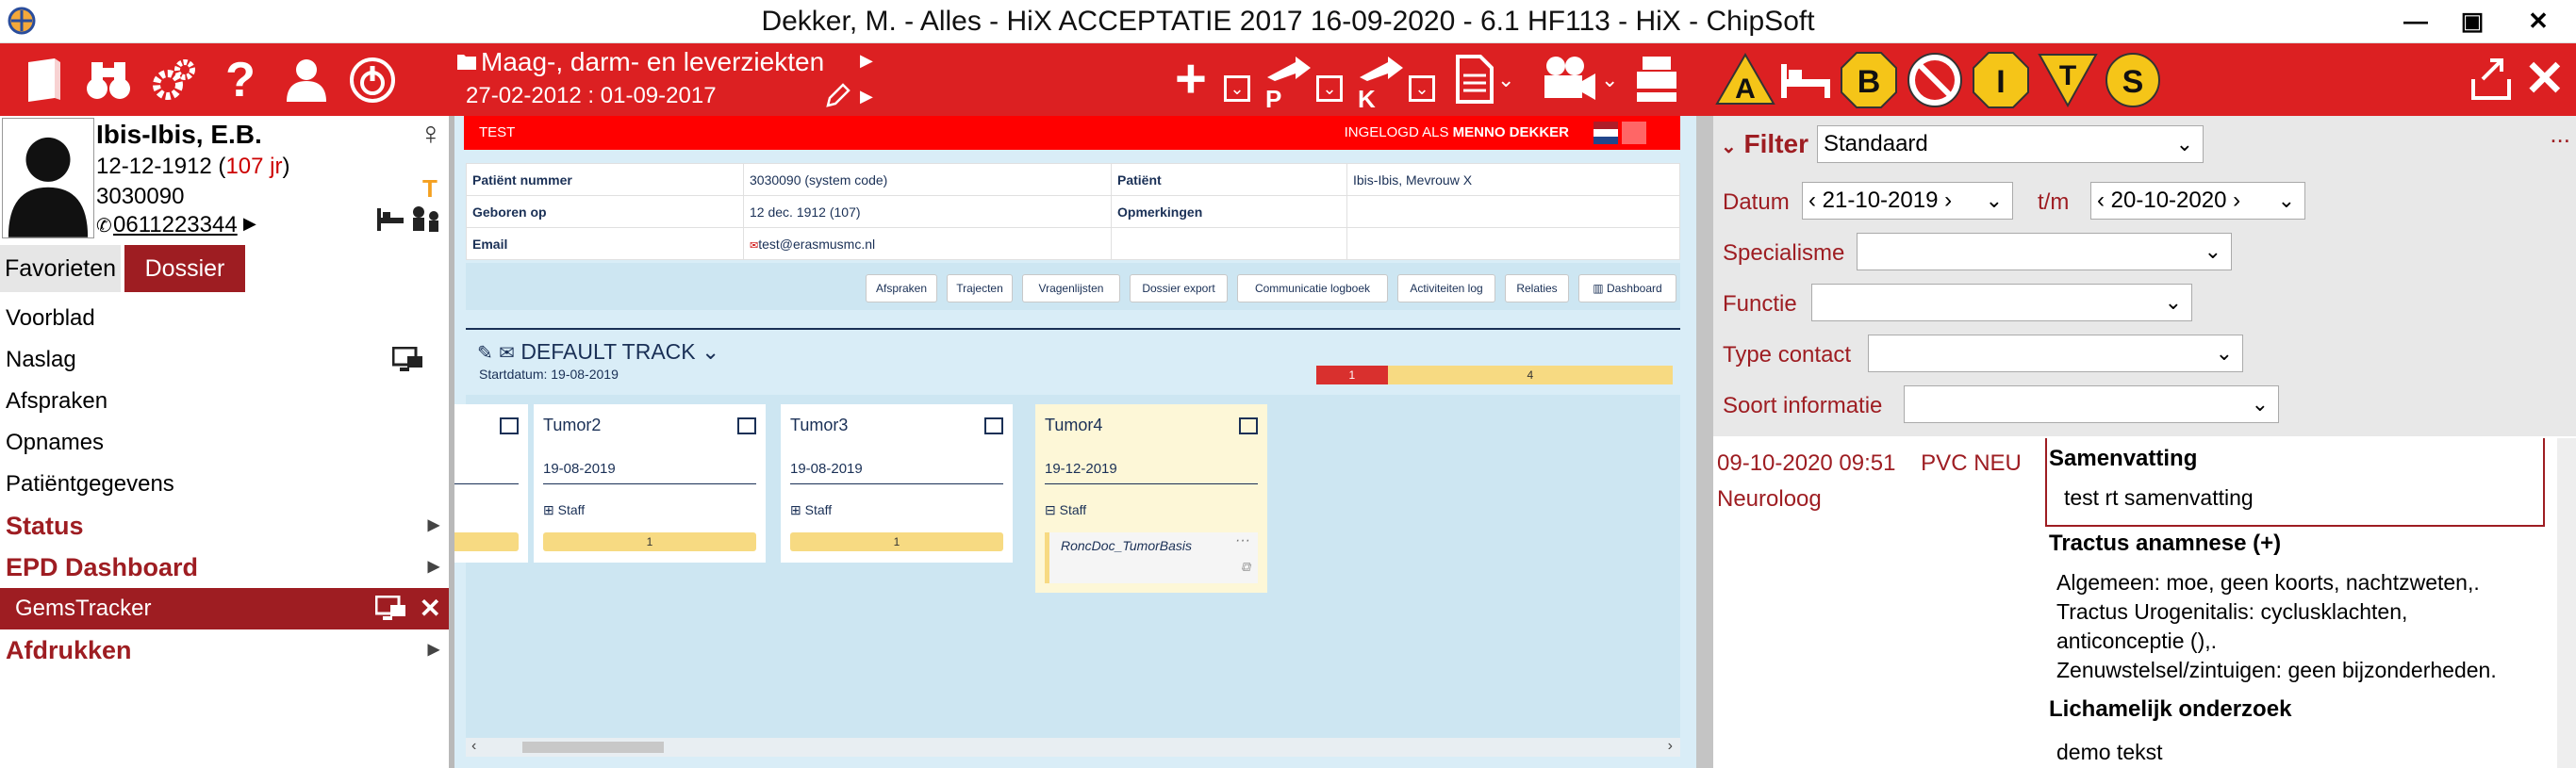 The width and height of the screenshot is (2576, 768). Describe the element at coordinates (2491, 77) in the screenshot. I see `export-icon` at that location.